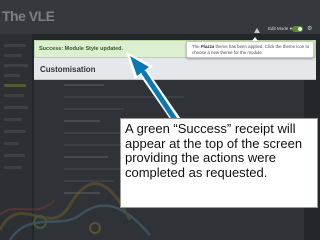 The image size is (320, 240). I want to click on theme-name: Piazza, so click(207, 46).